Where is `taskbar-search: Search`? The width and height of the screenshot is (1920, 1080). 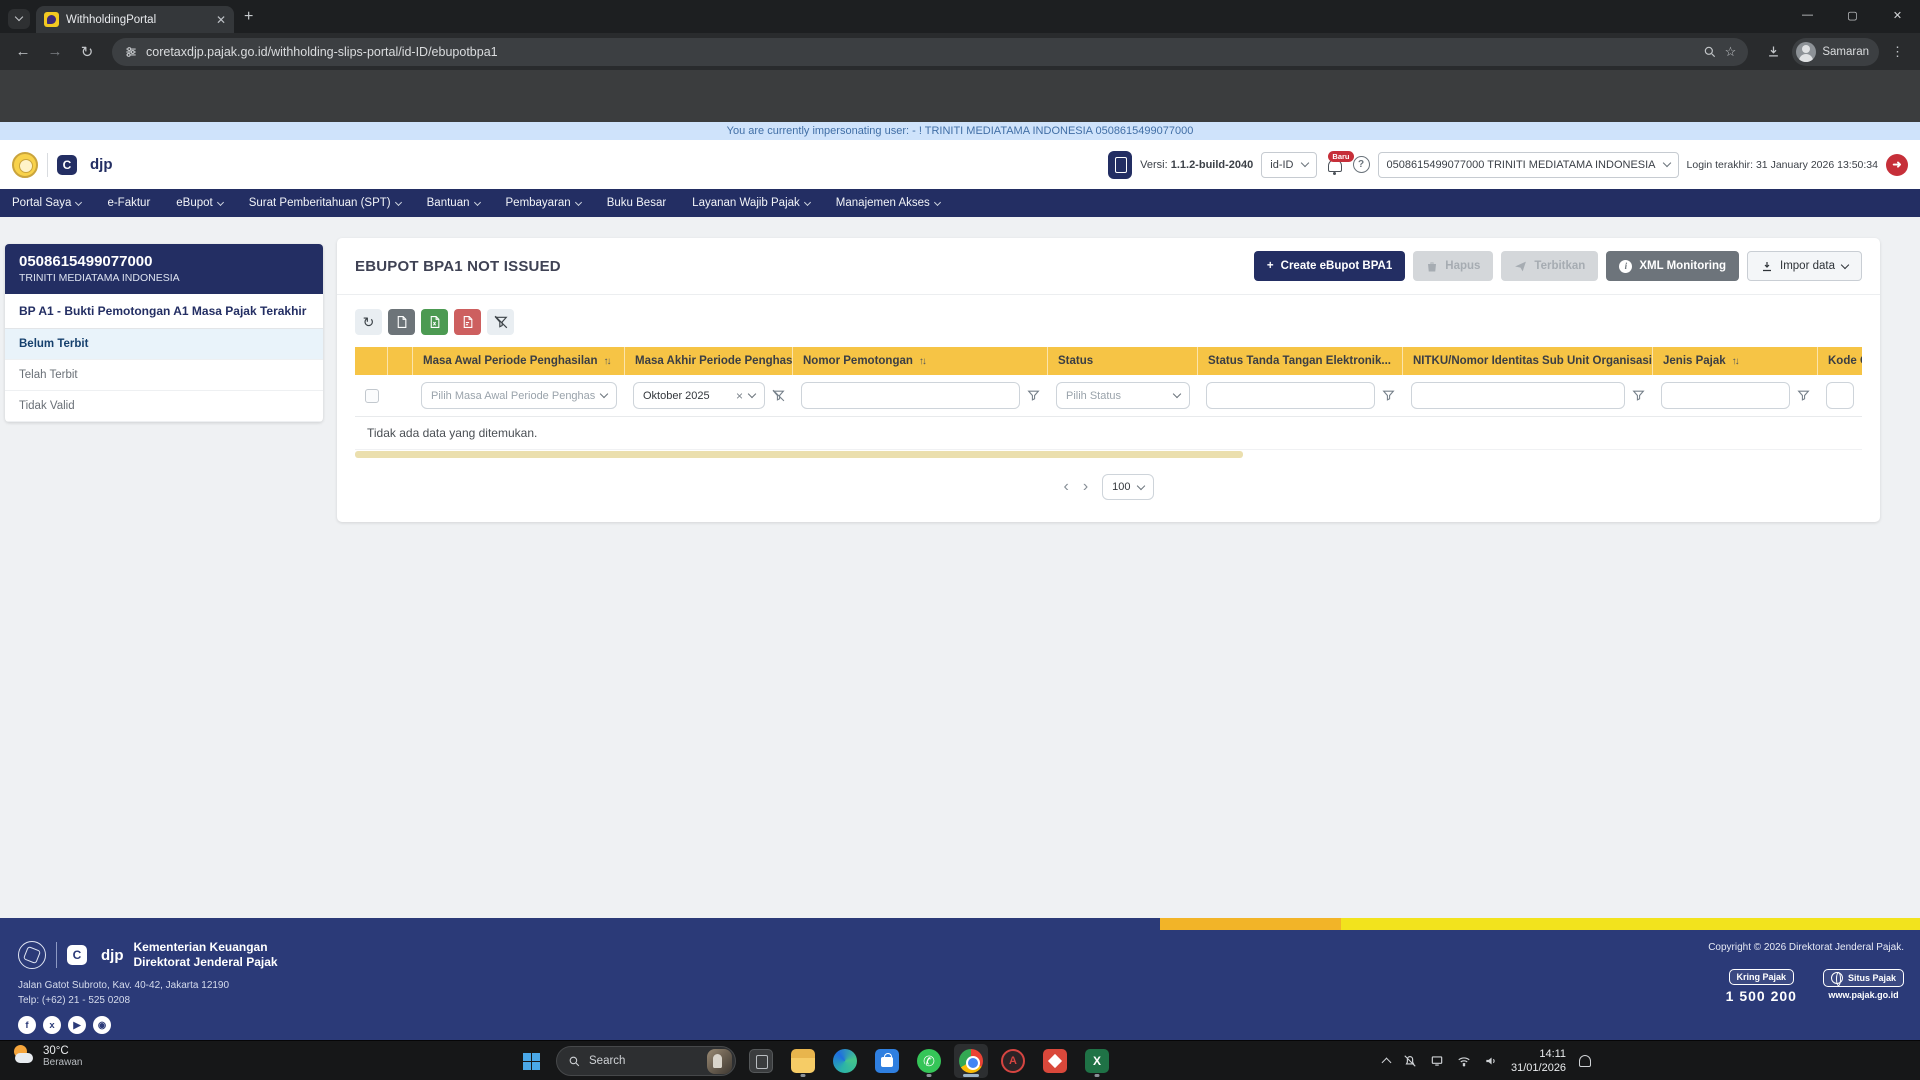
taskbar-search: Search is located at coordinates (646, 1061).